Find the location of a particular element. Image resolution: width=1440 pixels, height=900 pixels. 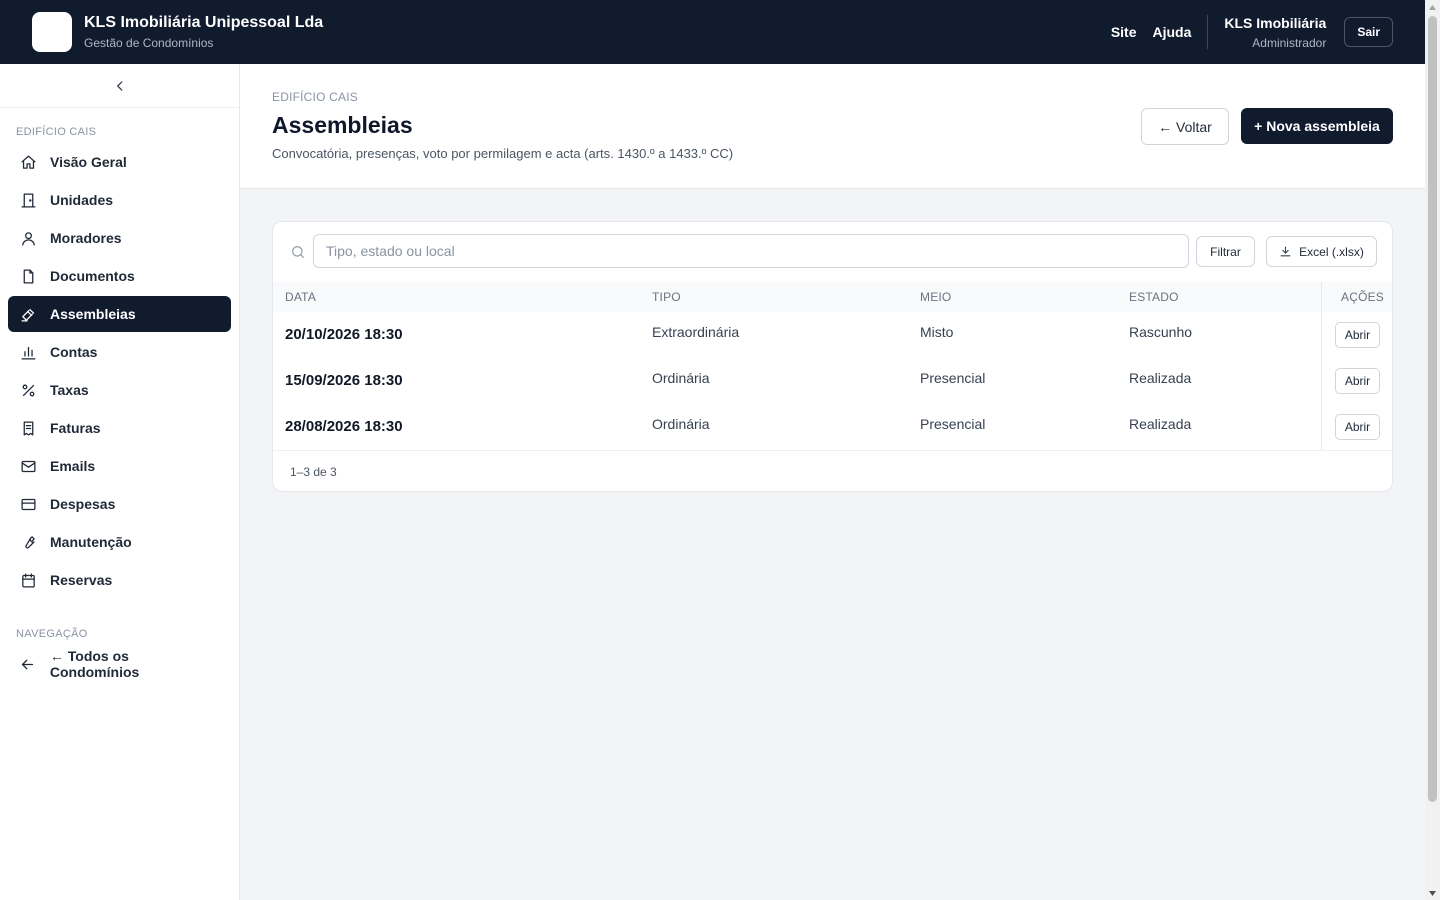

sidebar-item-label: Manutenção is located at coordinates (91, 542).